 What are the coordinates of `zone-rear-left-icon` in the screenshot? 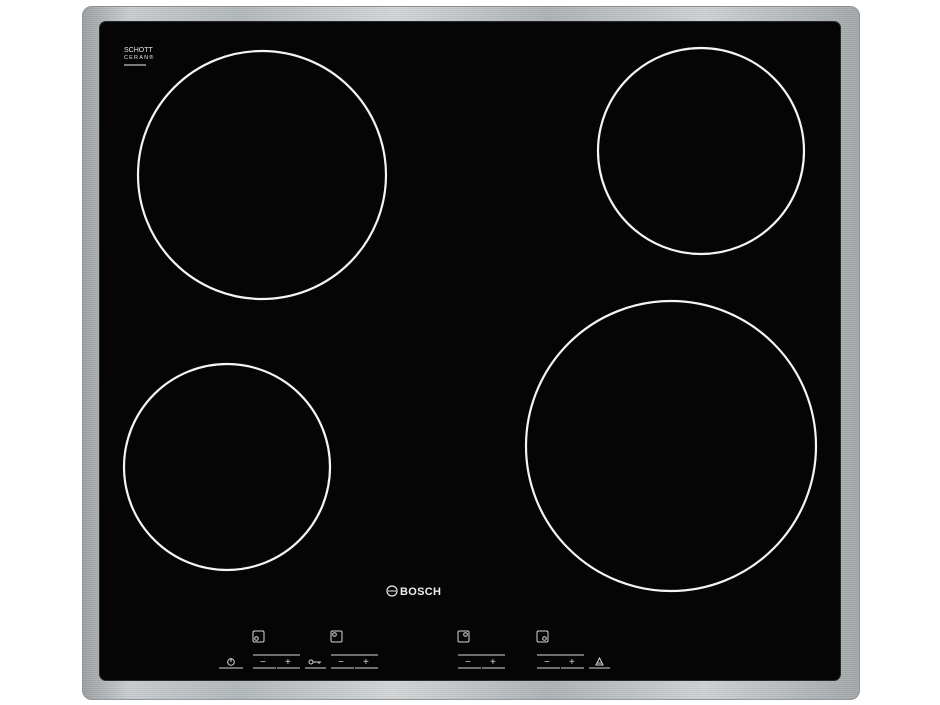 It's located at (258, 636).